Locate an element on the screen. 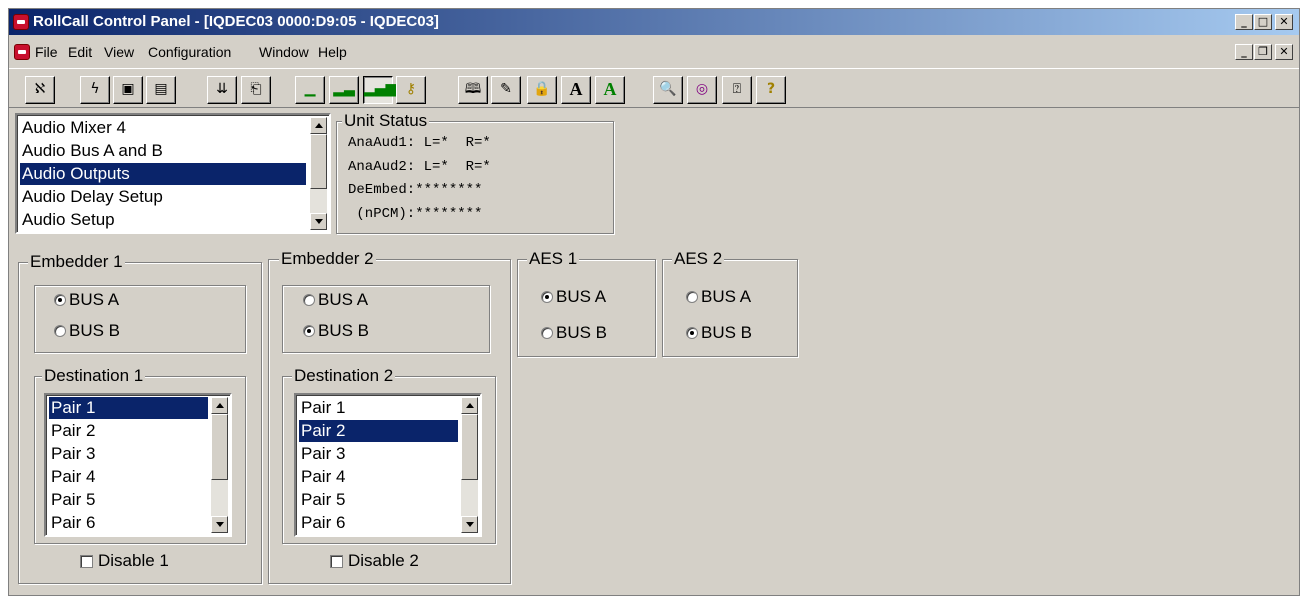 This screenshot has height=603, width=1308. connect-icon: ℵ is located at coordinates (40, 90).